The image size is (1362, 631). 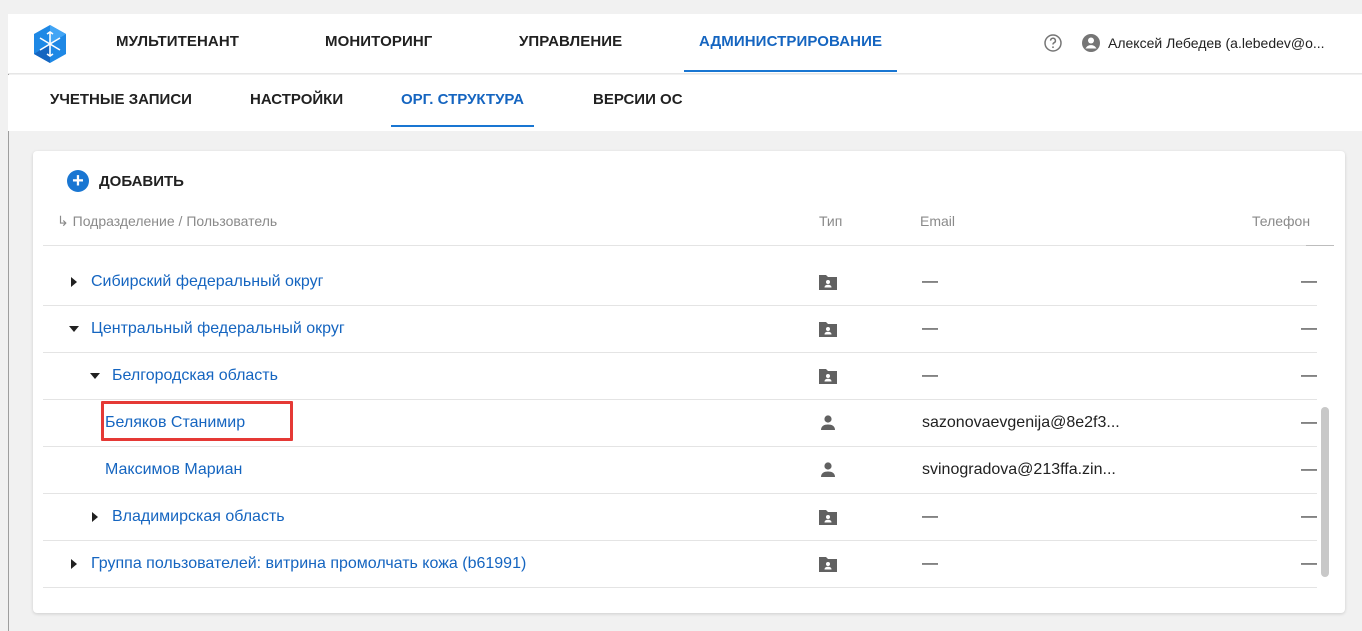 What do you see at coordinates (638, 101) in the screenshot?
I see `tab-os-versions: ВЕРСИИ ОС` at bounding box center [638, 101].